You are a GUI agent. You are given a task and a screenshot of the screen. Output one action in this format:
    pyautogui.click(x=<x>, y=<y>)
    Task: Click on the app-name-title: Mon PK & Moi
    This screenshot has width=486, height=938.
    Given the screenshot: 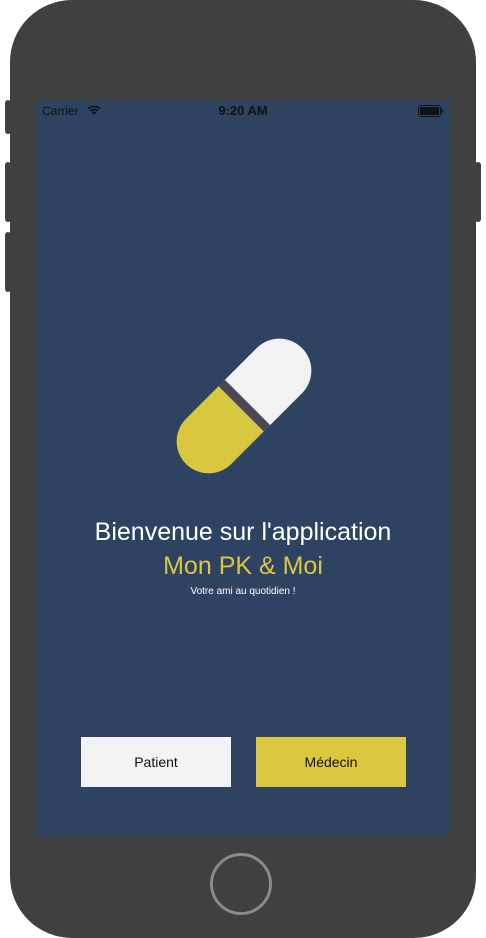 What is the action you would take?
    pyautogui.click(x=243, y=566)
    